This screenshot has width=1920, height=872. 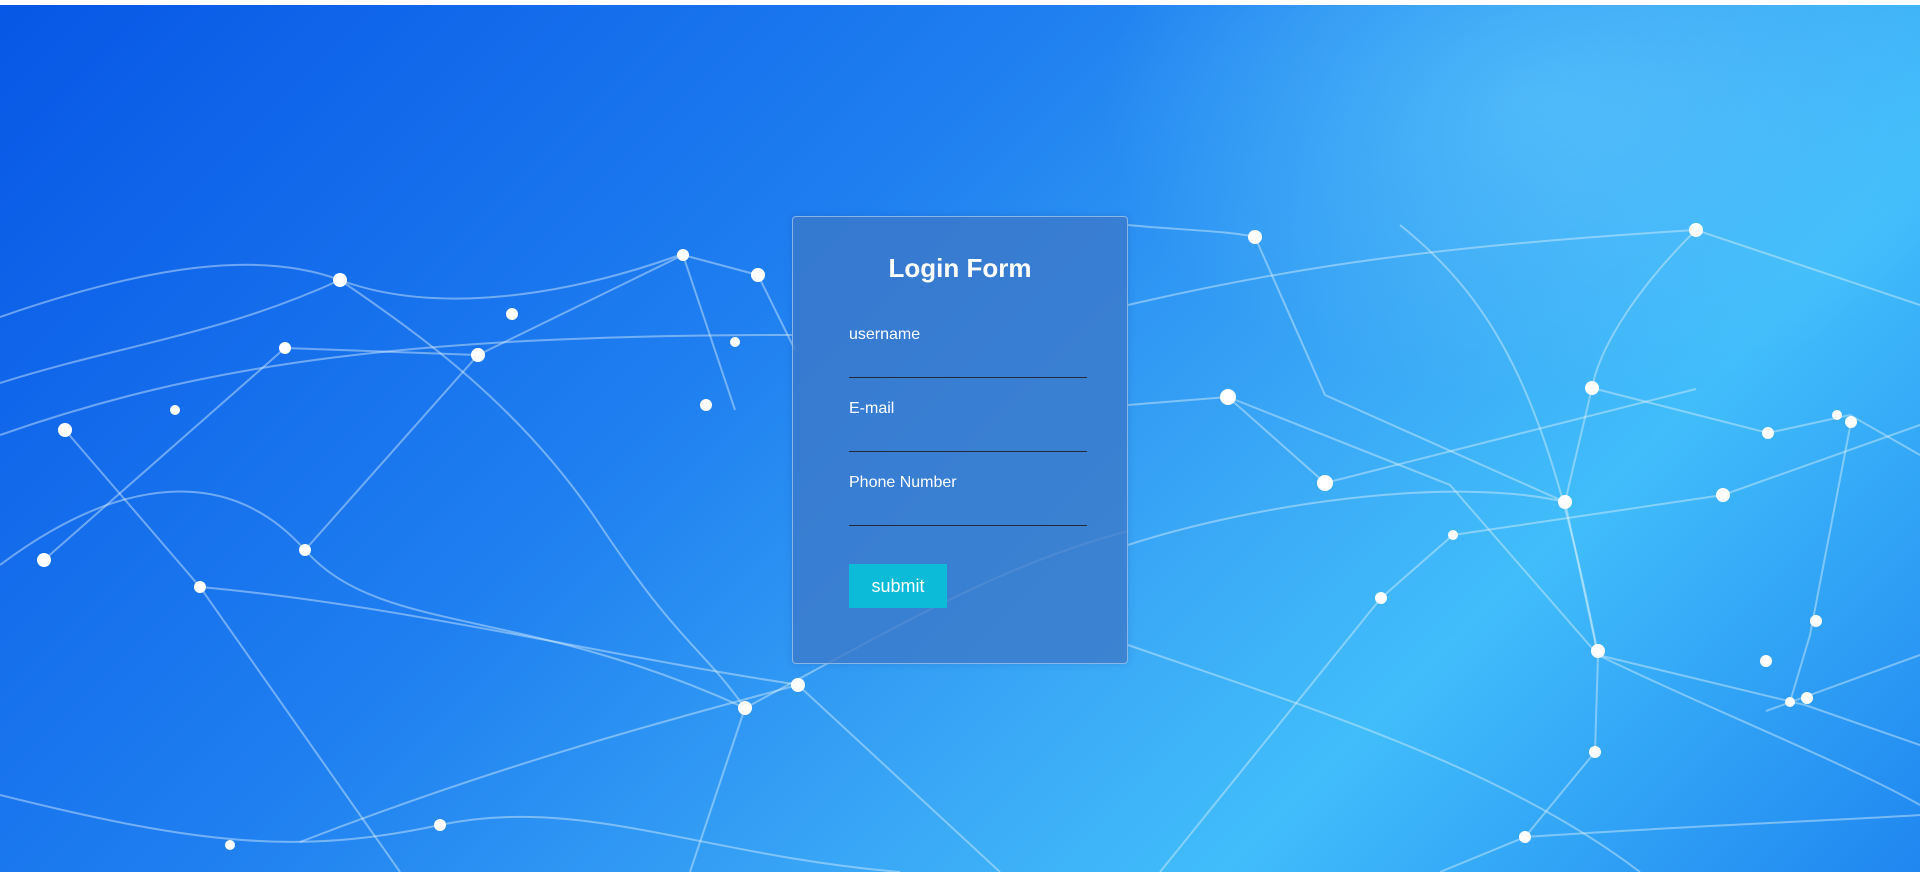 What do you see at coordinates (960, 268) in the screenshot?
I see `form-title: Login Form` at bounding box center [960, 268].